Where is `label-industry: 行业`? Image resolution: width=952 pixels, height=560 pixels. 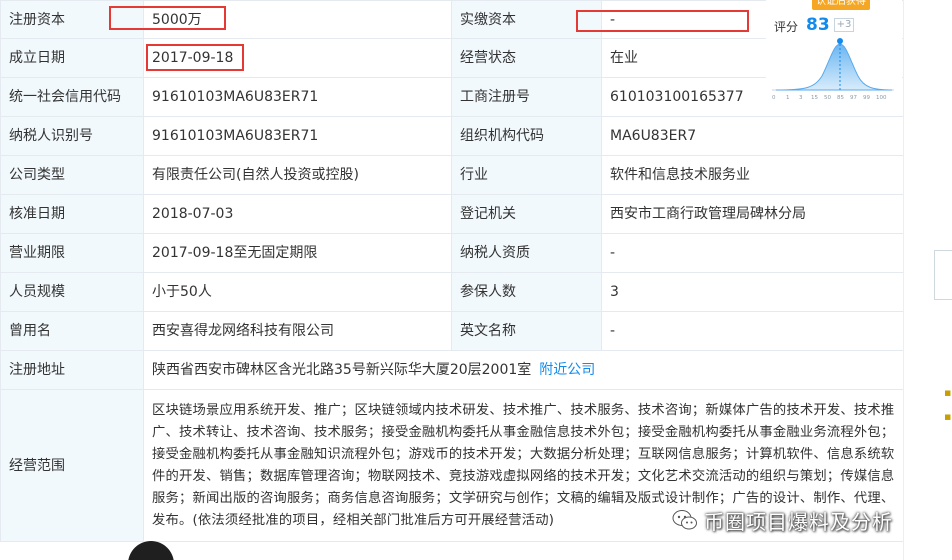
label-industry: 行业 is located at coordinates (526, 175).